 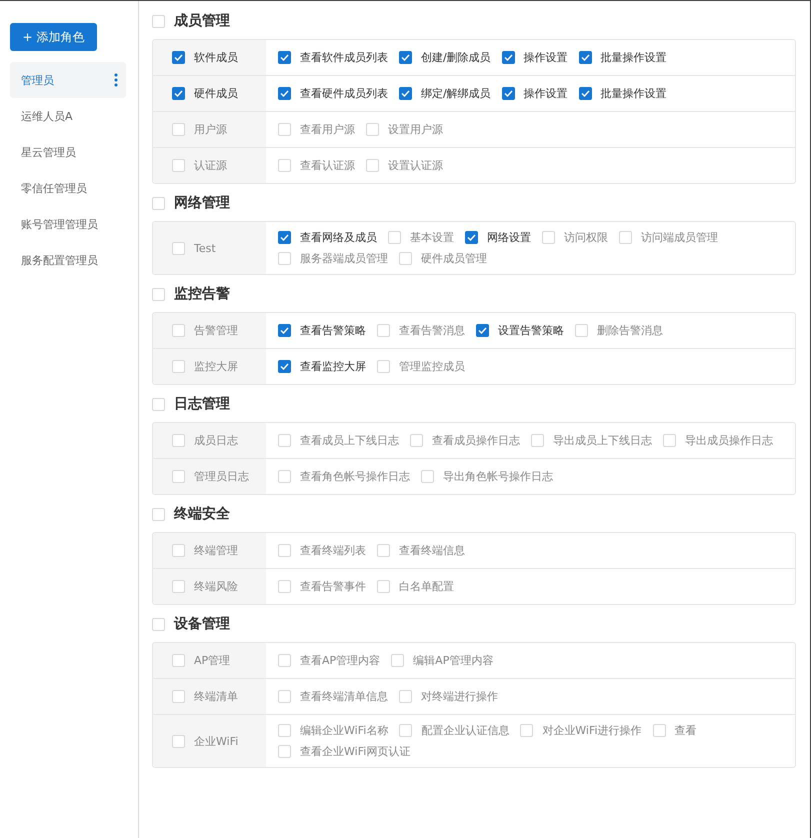 What do you see at coordinates (432, 237) in the screenshot?
I see `permission-label: 基本设置` at bounding box center [432, 237].